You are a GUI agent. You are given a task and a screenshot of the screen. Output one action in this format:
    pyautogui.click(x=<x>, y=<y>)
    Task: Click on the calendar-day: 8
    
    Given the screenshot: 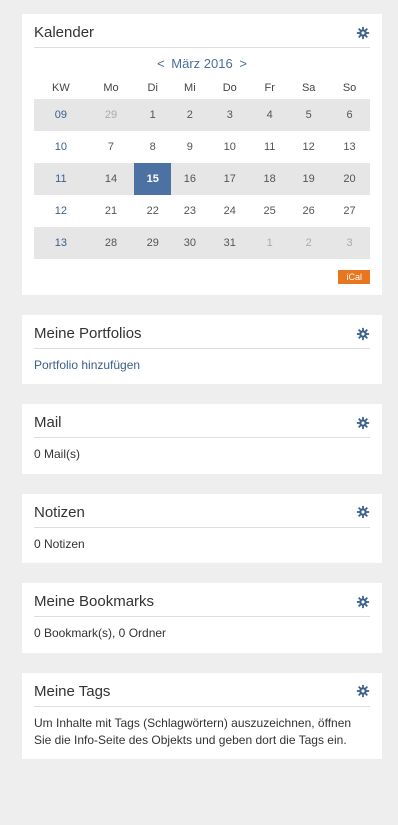 What is the action you would take?
    pyautogui.click(x=152, y=147)
    